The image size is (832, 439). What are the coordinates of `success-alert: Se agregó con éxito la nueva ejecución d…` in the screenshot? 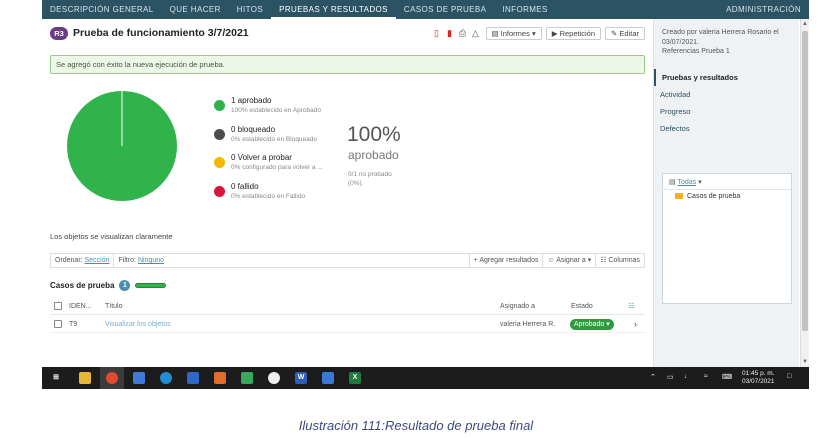 It's located at (347, 64).